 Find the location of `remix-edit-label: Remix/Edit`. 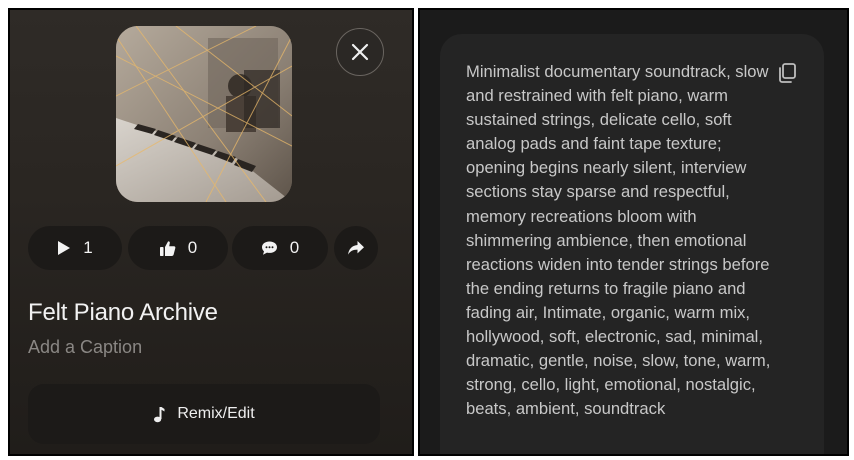

remix-edit-label: Remix/Edit is located at coordinates (216, 413).